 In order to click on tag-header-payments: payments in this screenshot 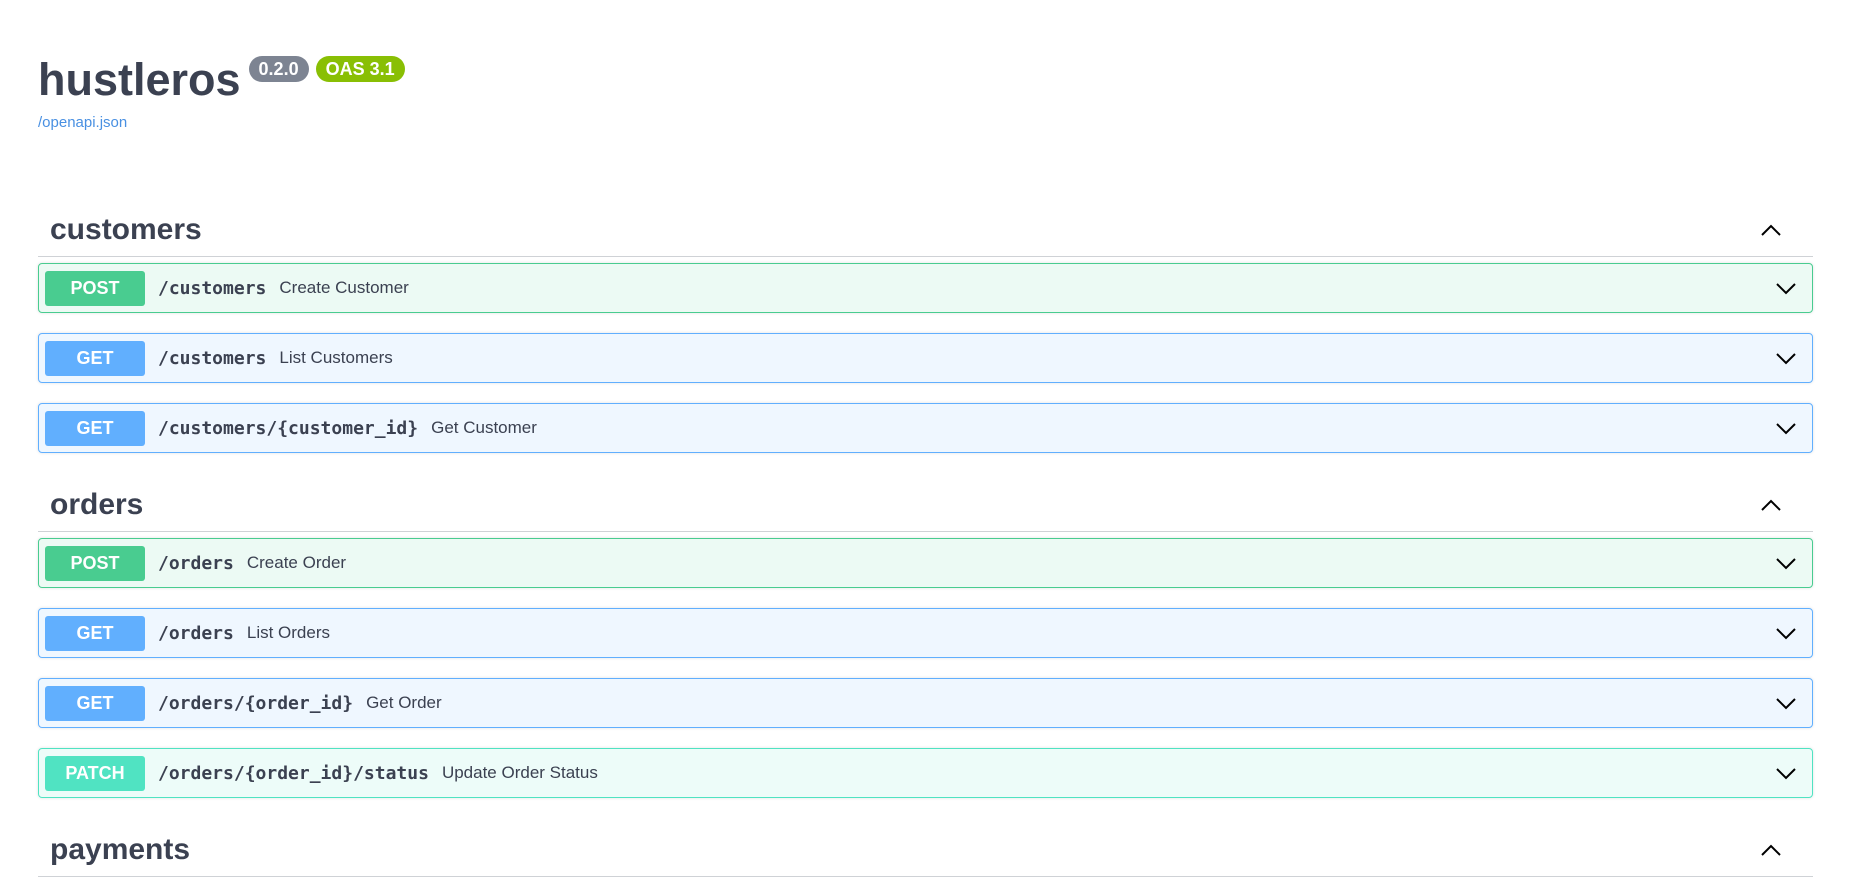, I will do `click(925, 847)`.